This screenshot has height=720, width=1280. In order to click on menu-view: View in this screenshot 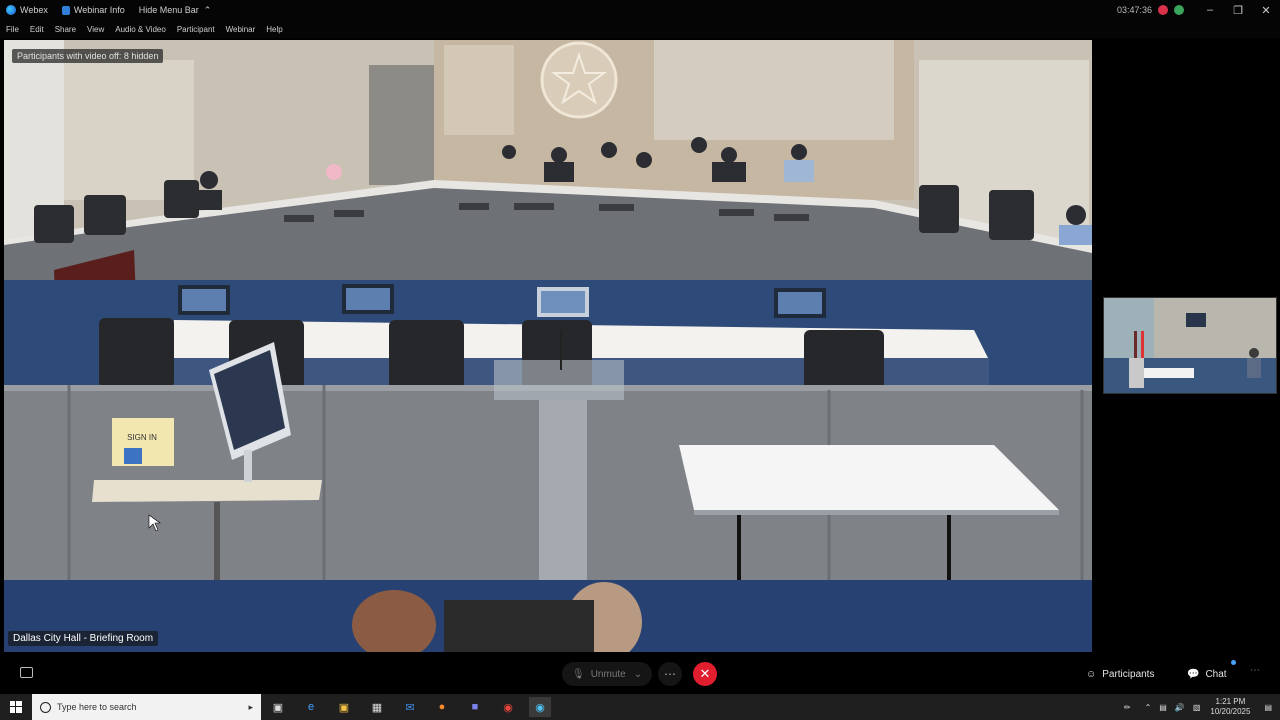, I will do `click(95, 29)`.